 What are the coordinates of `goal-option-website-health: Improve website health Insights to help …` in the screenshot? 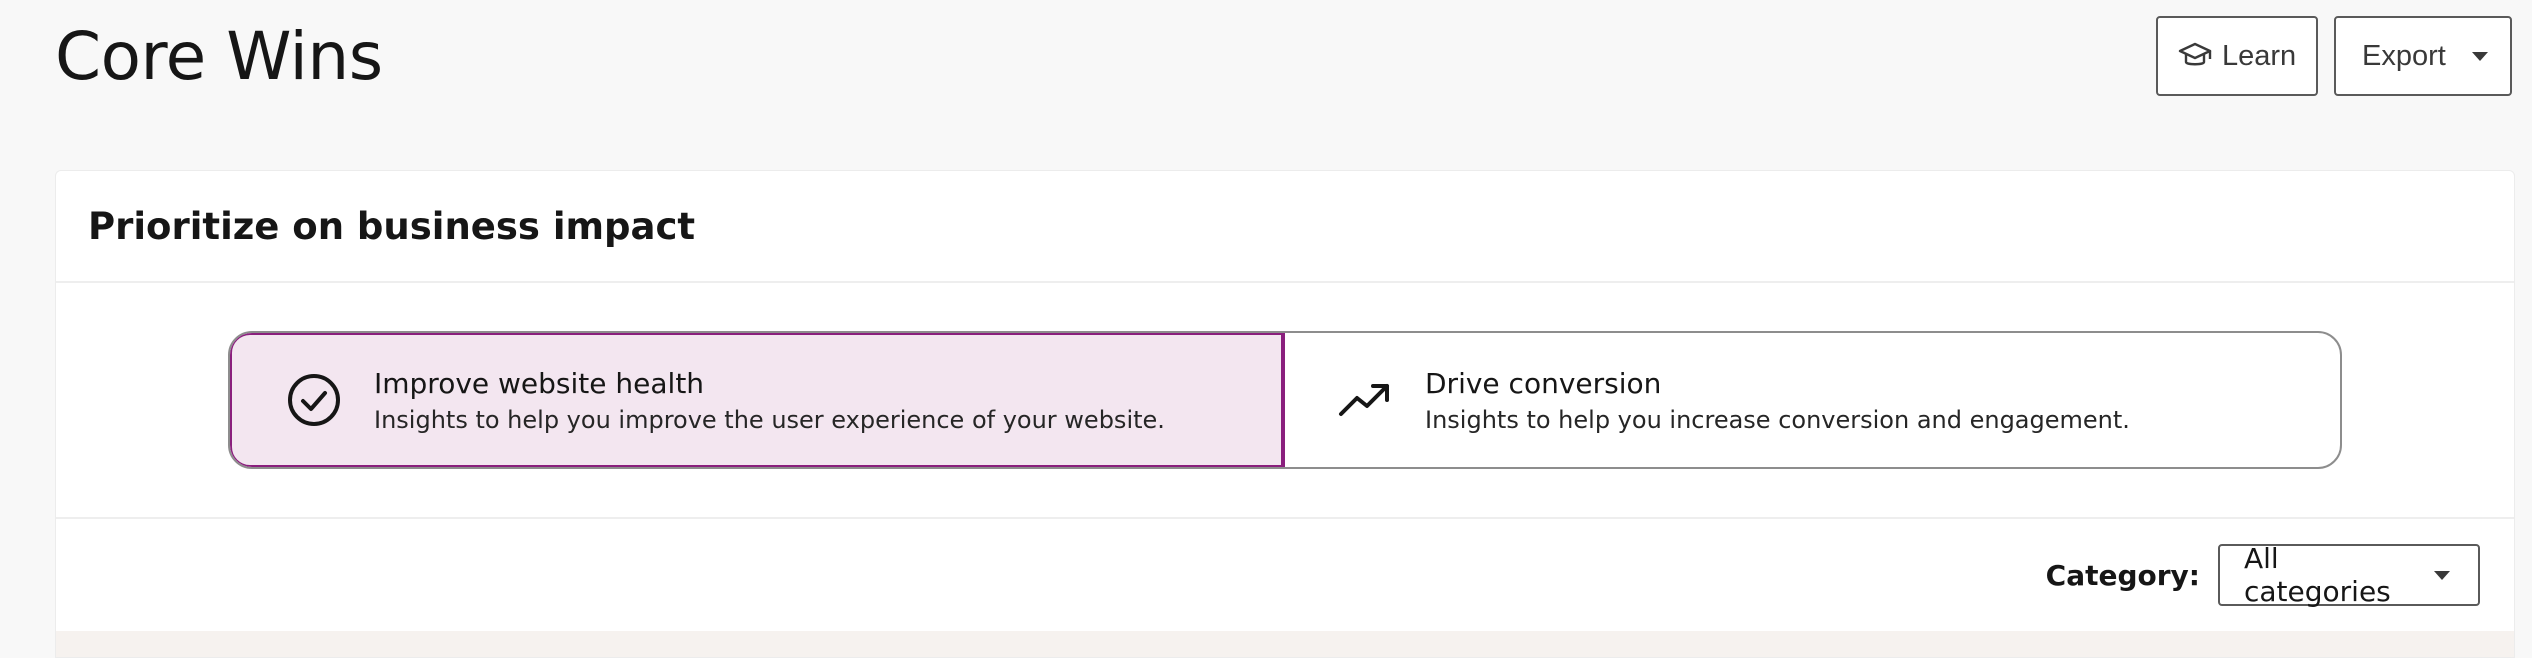 It's located at (757, 400).